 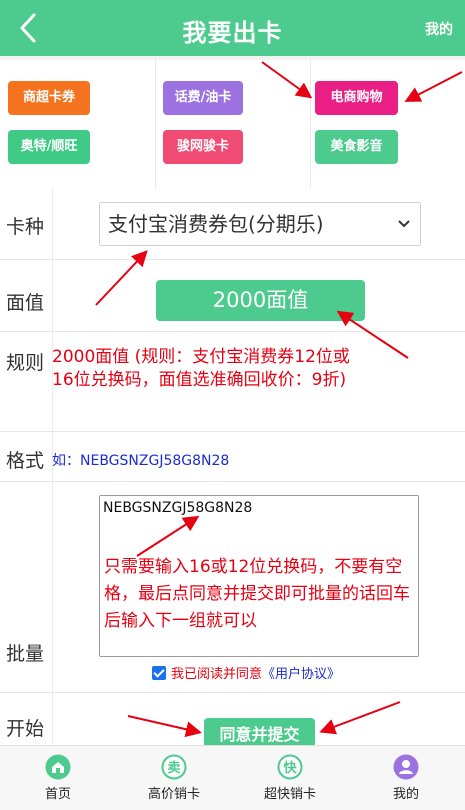 What do you see at coordinates (405, 794) in the screenshot?
I see `tab-mine-label: 我的` at bounding box center [405, 794].